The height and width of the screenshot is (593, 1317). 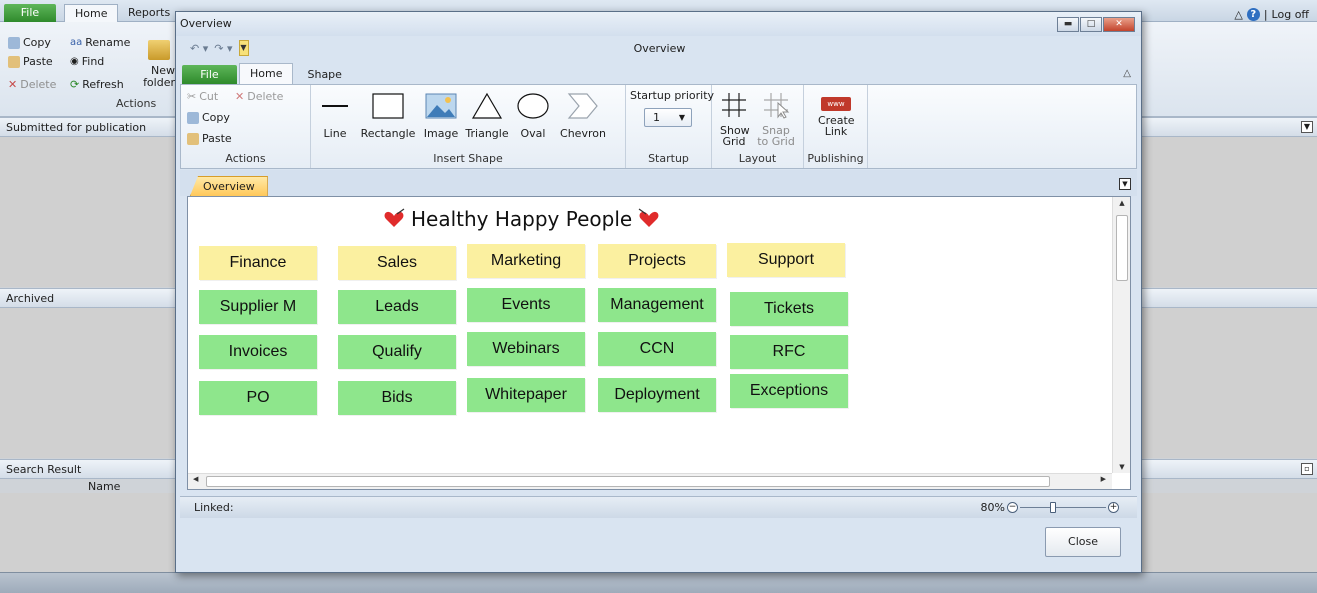 What do you see at coordinates (324, 74) in the screenshot?
I see `tab-shape: Shape` at bounding box center [324, 74].